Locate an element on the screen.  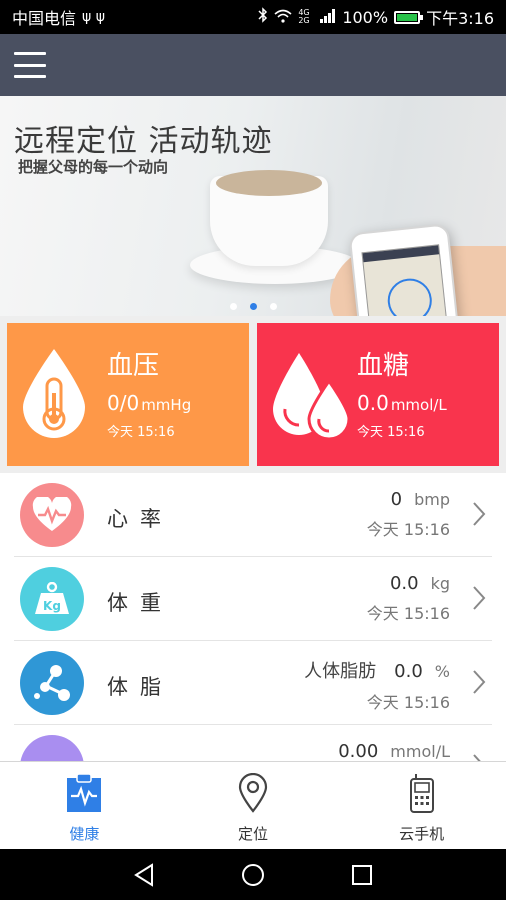
heart-rate-time: 今天 15:16 is located at coordinates (408, 529).